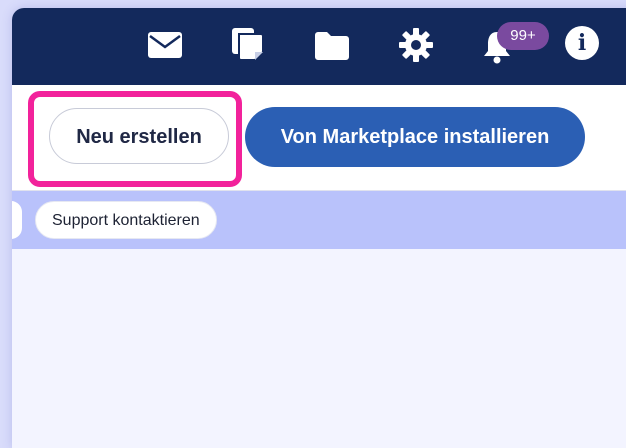 The height and width of the screenshot is (448, 626). Describe the element at coordinates (332, 46) in the screenshot. I see `folder-icon` at that location.